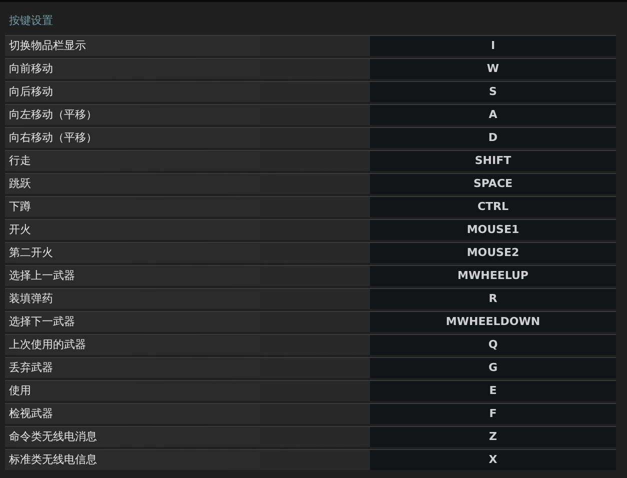  What do you see at coordinates (493, 437) in the screenshot?
I see `key-binding-field: Z` at bounding box center [493, 437].